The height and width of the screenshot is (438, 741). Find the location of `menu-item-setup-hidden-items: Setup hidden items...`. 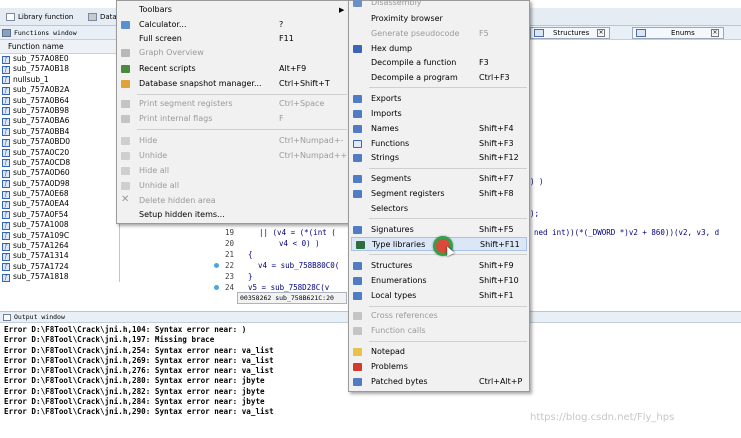

menu-item-setup-hidden-items: Setup hidden items... is located at coordinates (233, 215).